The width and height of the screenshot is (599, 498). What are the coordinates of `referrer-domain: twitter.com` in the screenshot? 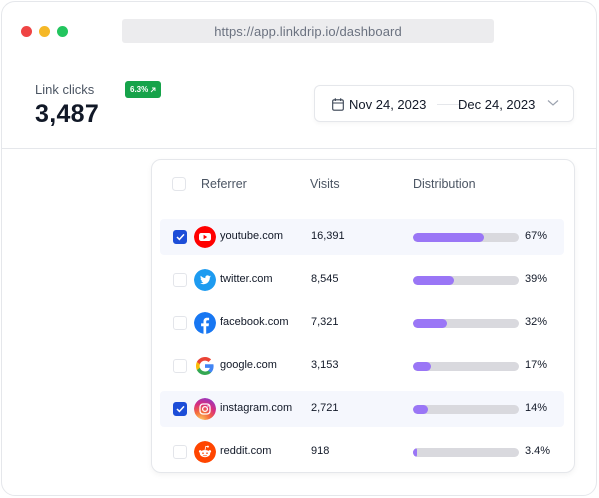 It's located at (246, 279).